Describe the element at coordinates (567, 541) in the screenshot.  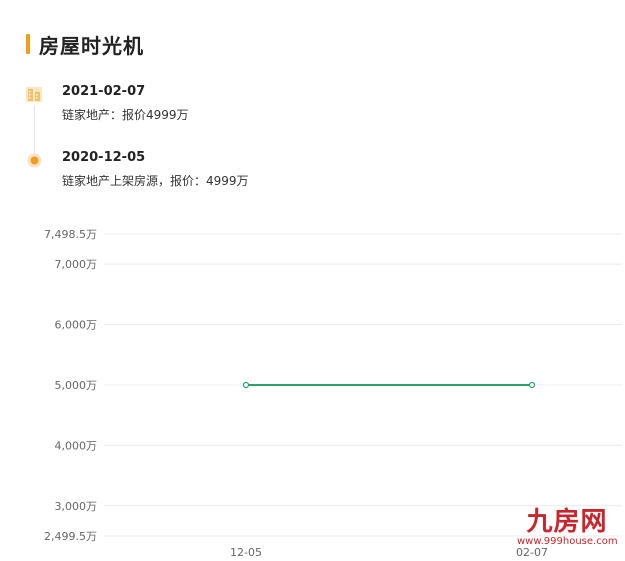
I see `watermark-url: www.999house.com` at that location.